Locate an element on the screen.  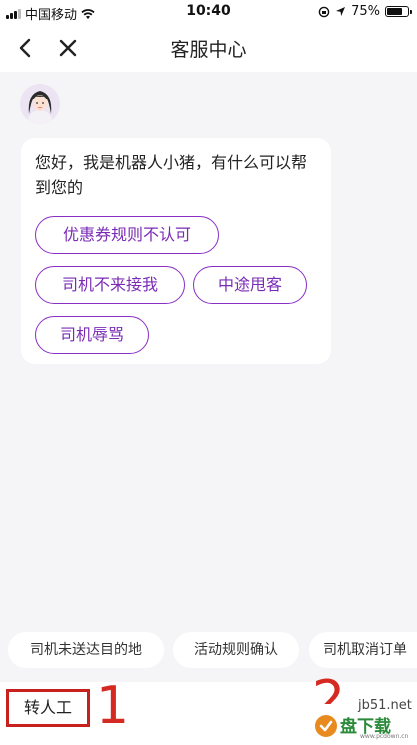
screen-lock-icon is located at coordinates (324, 11).